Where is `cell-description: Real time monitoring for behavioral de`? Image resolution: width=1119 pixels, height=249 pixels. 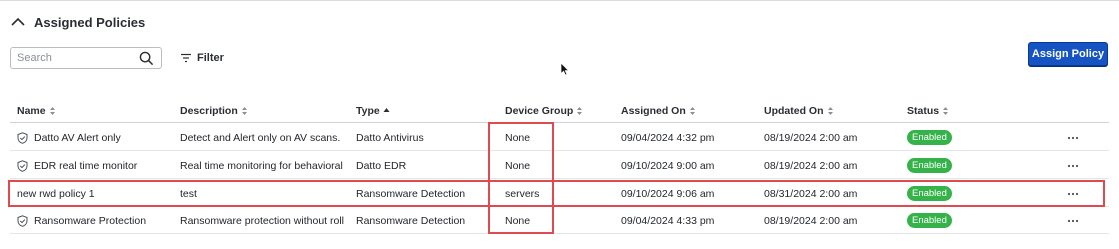 cell-description: Real time monitoring for behavioral de is located at coordinates (262, 165).